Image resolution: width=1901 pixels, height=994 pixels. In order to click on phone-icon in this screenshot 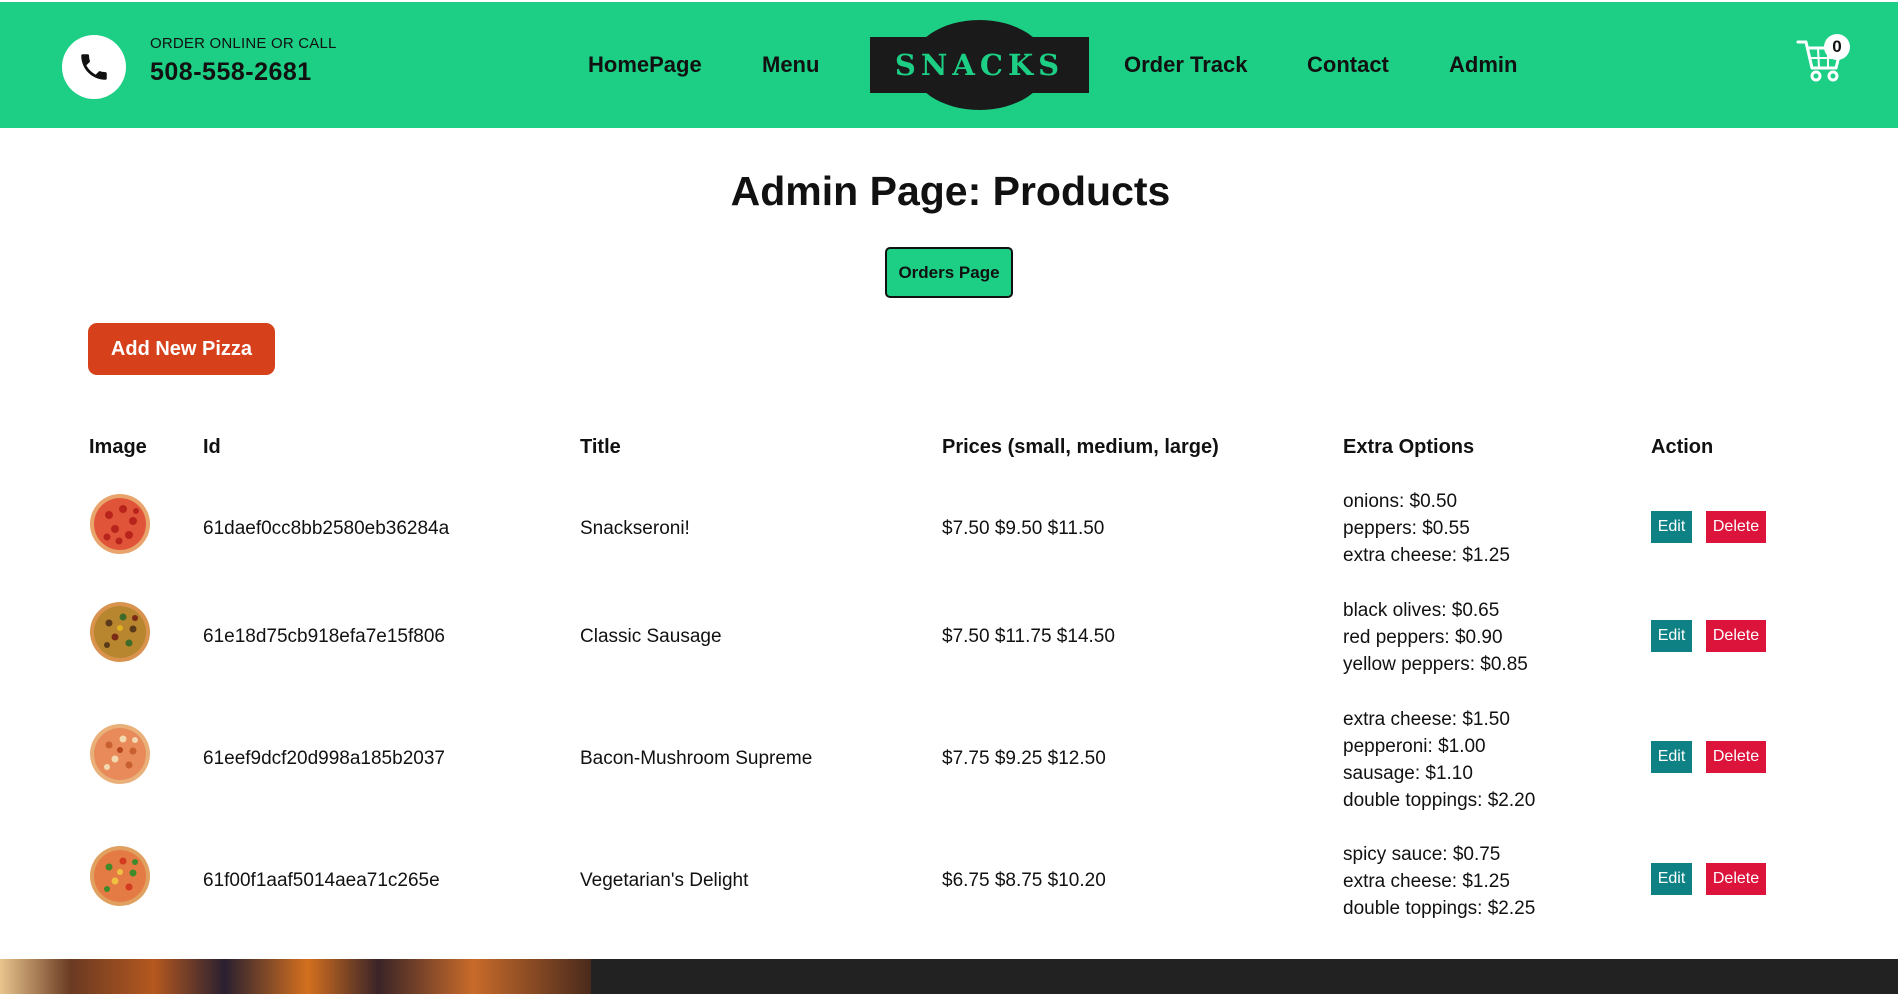, I will do `click(94, 67)`.